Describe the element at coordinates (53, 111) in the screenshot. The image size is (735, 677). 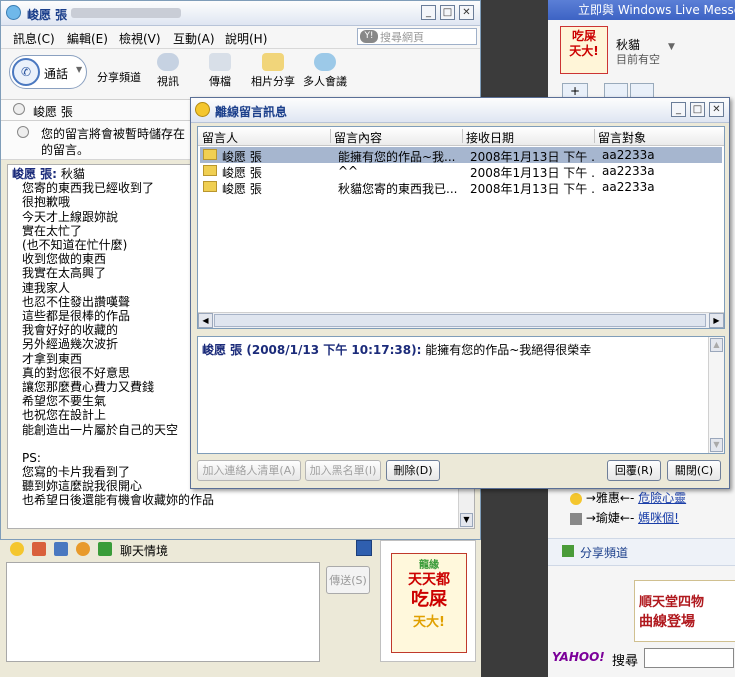
I see `contact-name: 峻愿 張` at that location.